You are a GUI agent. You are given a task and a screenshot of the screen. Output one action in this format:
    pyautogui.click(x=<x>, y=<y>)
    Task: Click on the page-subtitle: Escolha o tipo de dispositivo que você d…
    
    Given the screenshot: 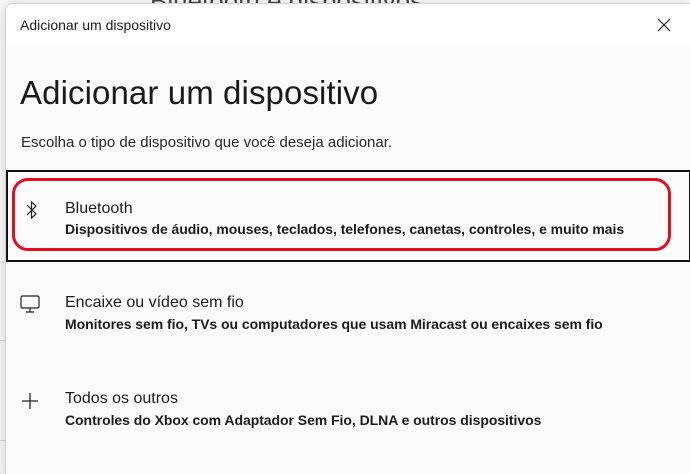 What is the action you would take?
    pyautogui.click(x=207, y=142)
    